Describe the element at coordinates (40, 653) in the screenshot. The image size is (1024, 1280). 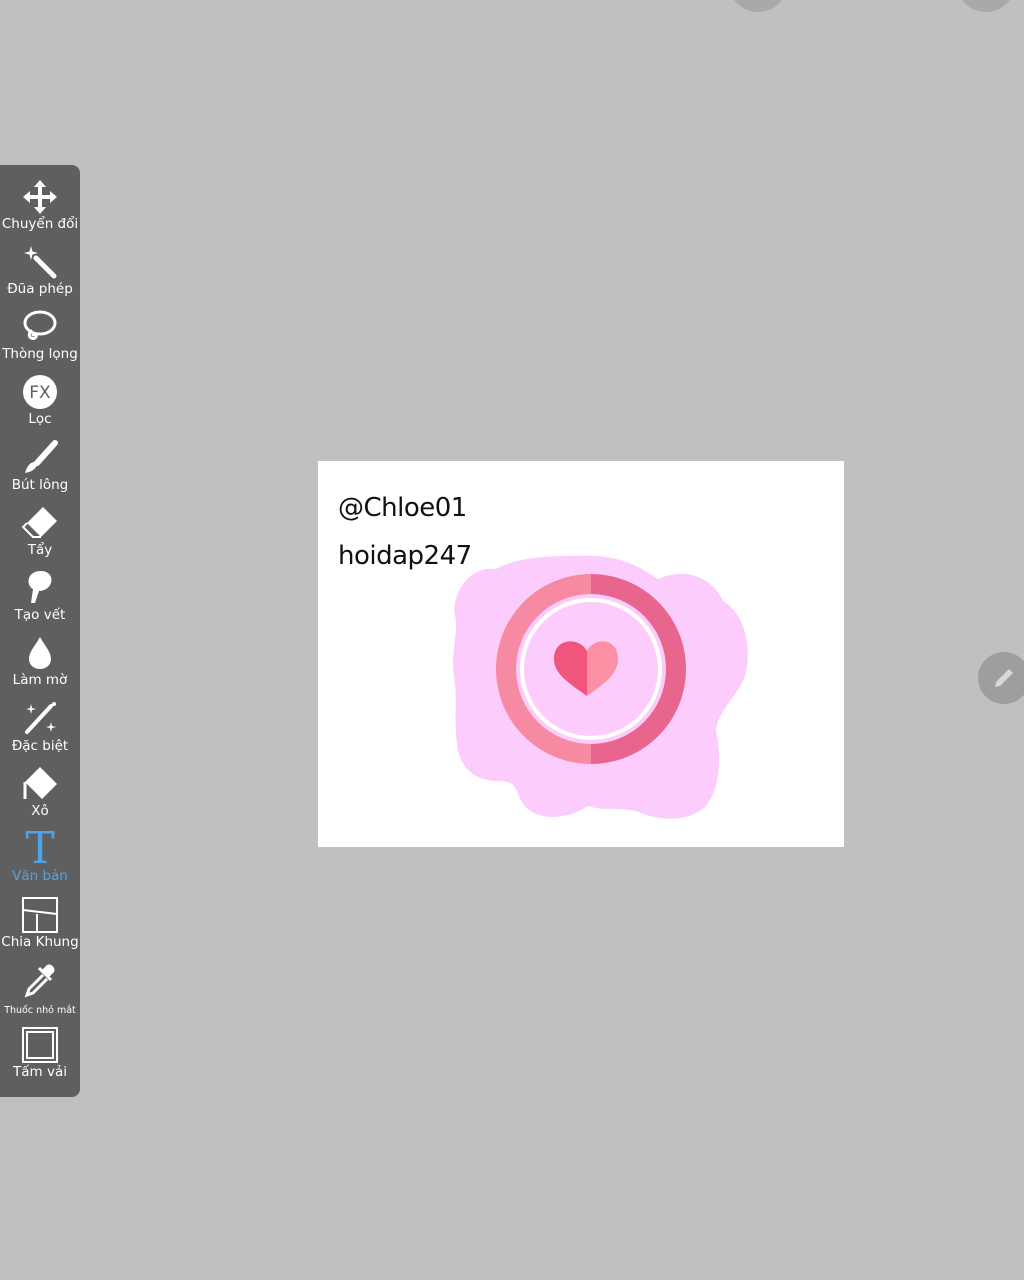
I see `blur-drop-icon` at that location.